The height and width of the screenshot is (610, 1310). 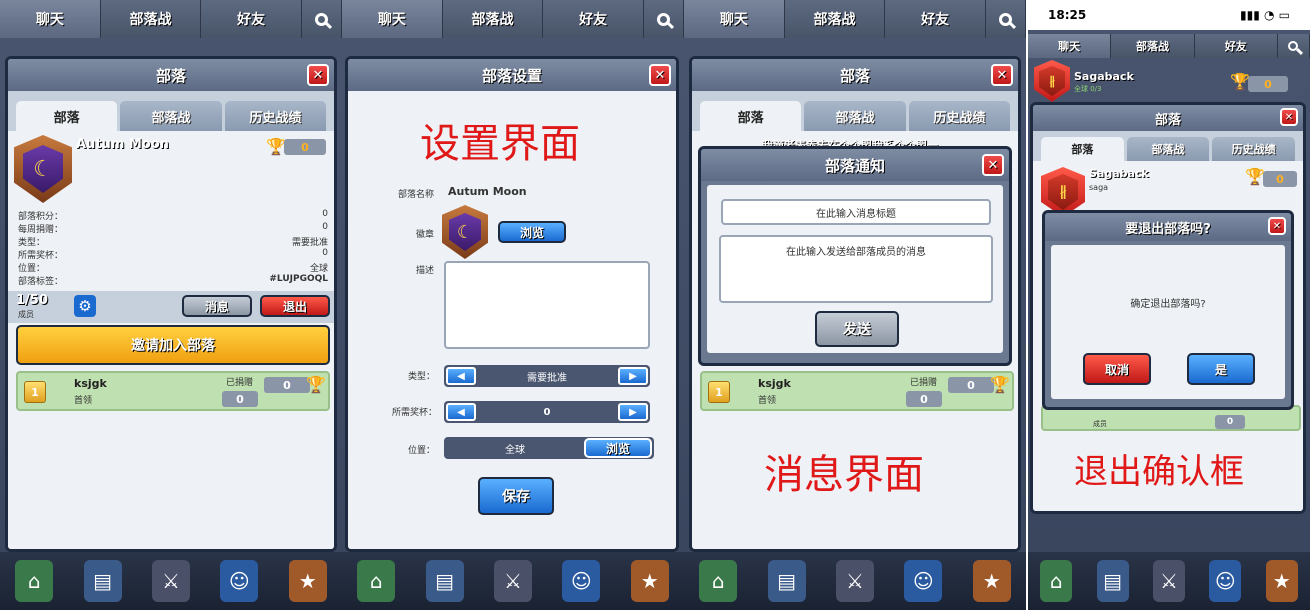 I want to click on description-input, so click(x=547, y=305).